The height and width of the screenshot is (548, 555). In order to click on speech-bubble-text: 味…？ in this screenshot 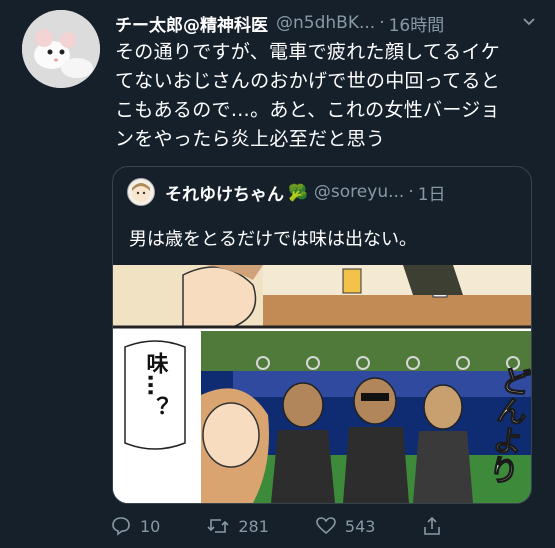, I will do `click(155, 385)`.